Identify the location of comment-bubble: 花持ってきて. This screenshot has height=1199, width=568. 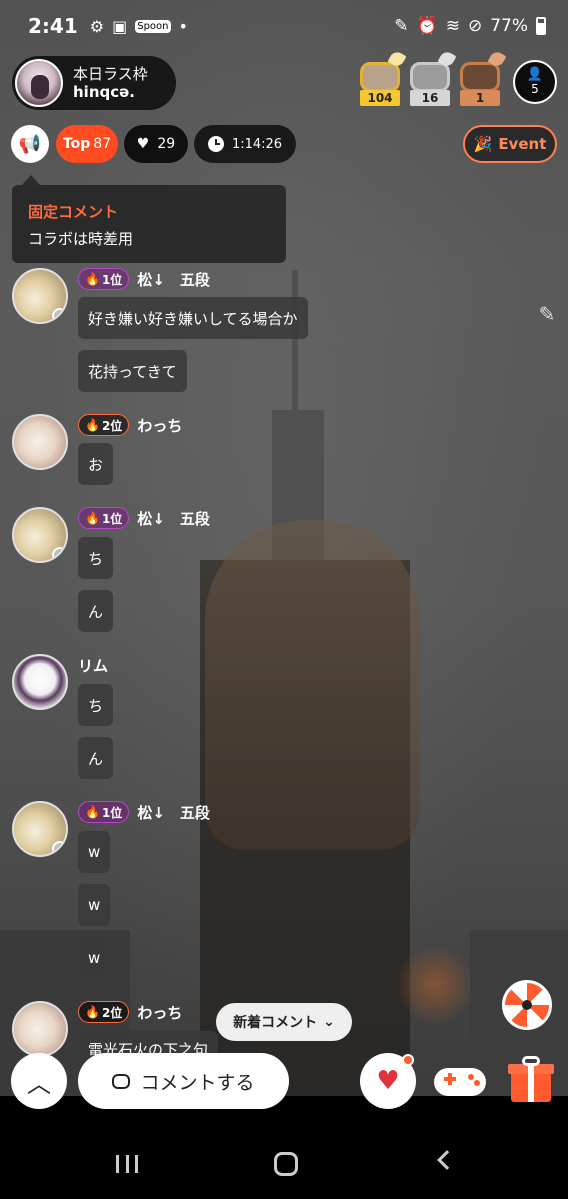
(132, 371).